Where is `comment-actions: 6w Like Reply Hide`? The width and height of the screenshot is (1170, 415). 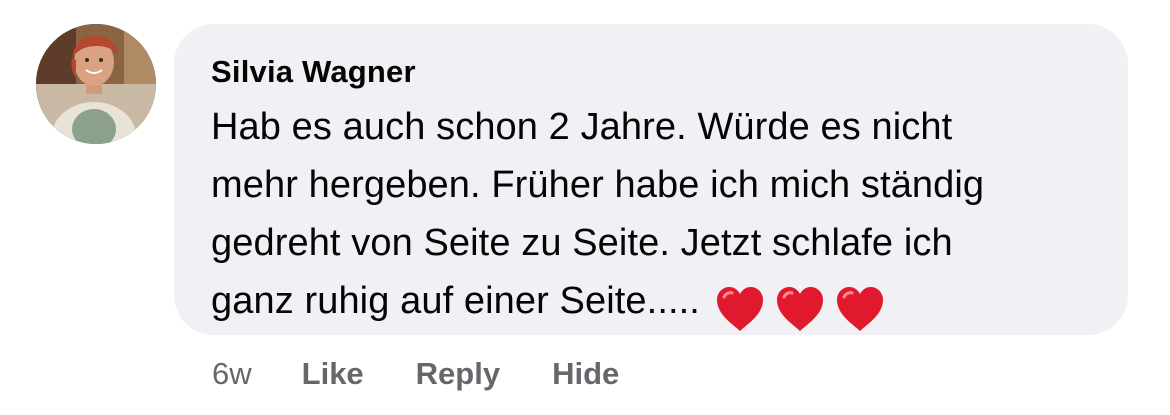
comment-actions: 6w Like Reply Hide is located at coordinates (441, 374).